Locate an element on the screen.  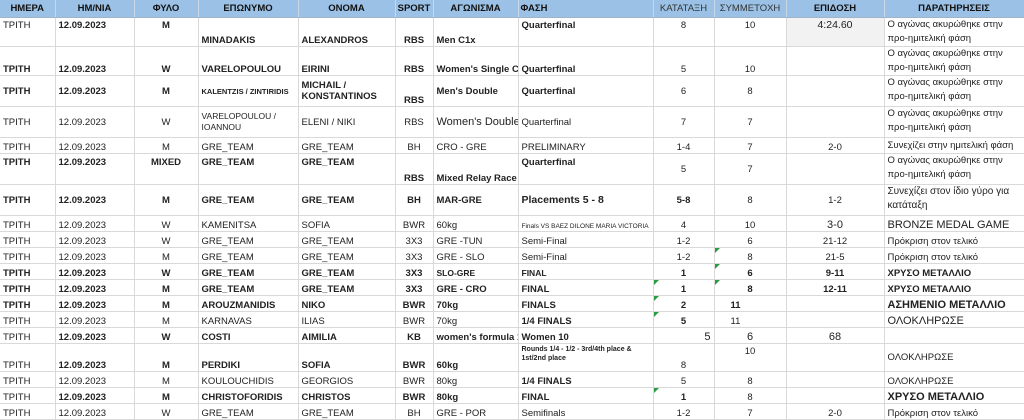
cell-name: EIRINI is located at coordinates (347, 61).